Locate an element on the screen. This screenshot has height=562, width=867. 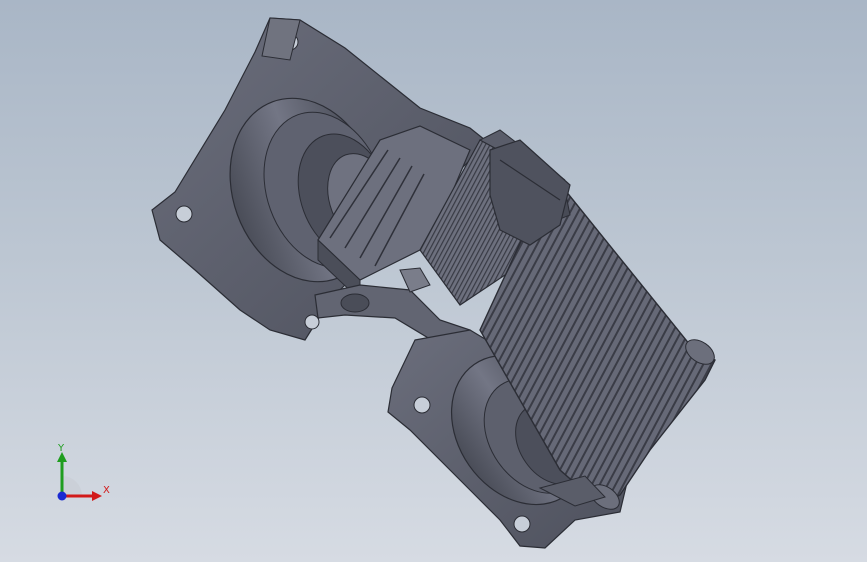
x-axis-label: X is located at coordinates (106, 490).